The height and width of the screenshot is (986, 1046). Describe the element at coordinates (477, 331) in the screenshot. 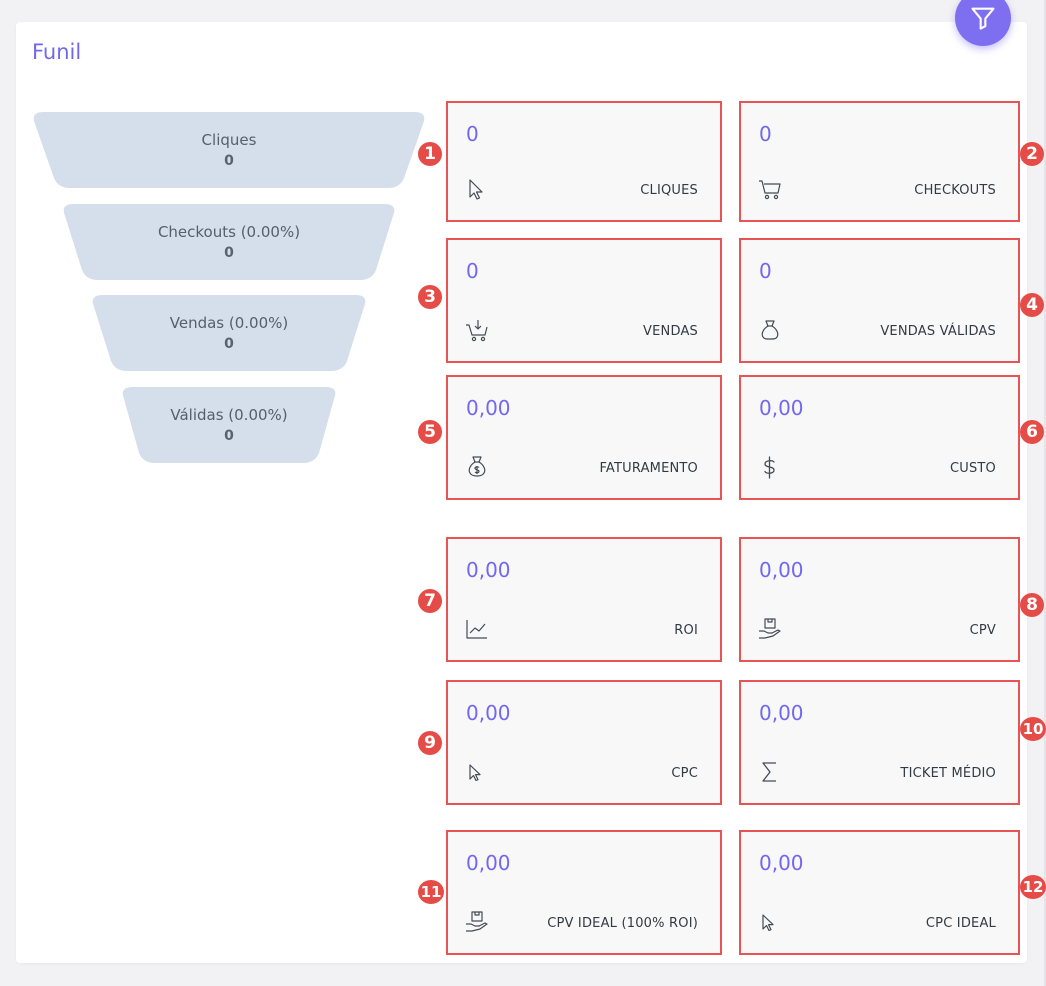

I see `cart-download-icon` at that location.